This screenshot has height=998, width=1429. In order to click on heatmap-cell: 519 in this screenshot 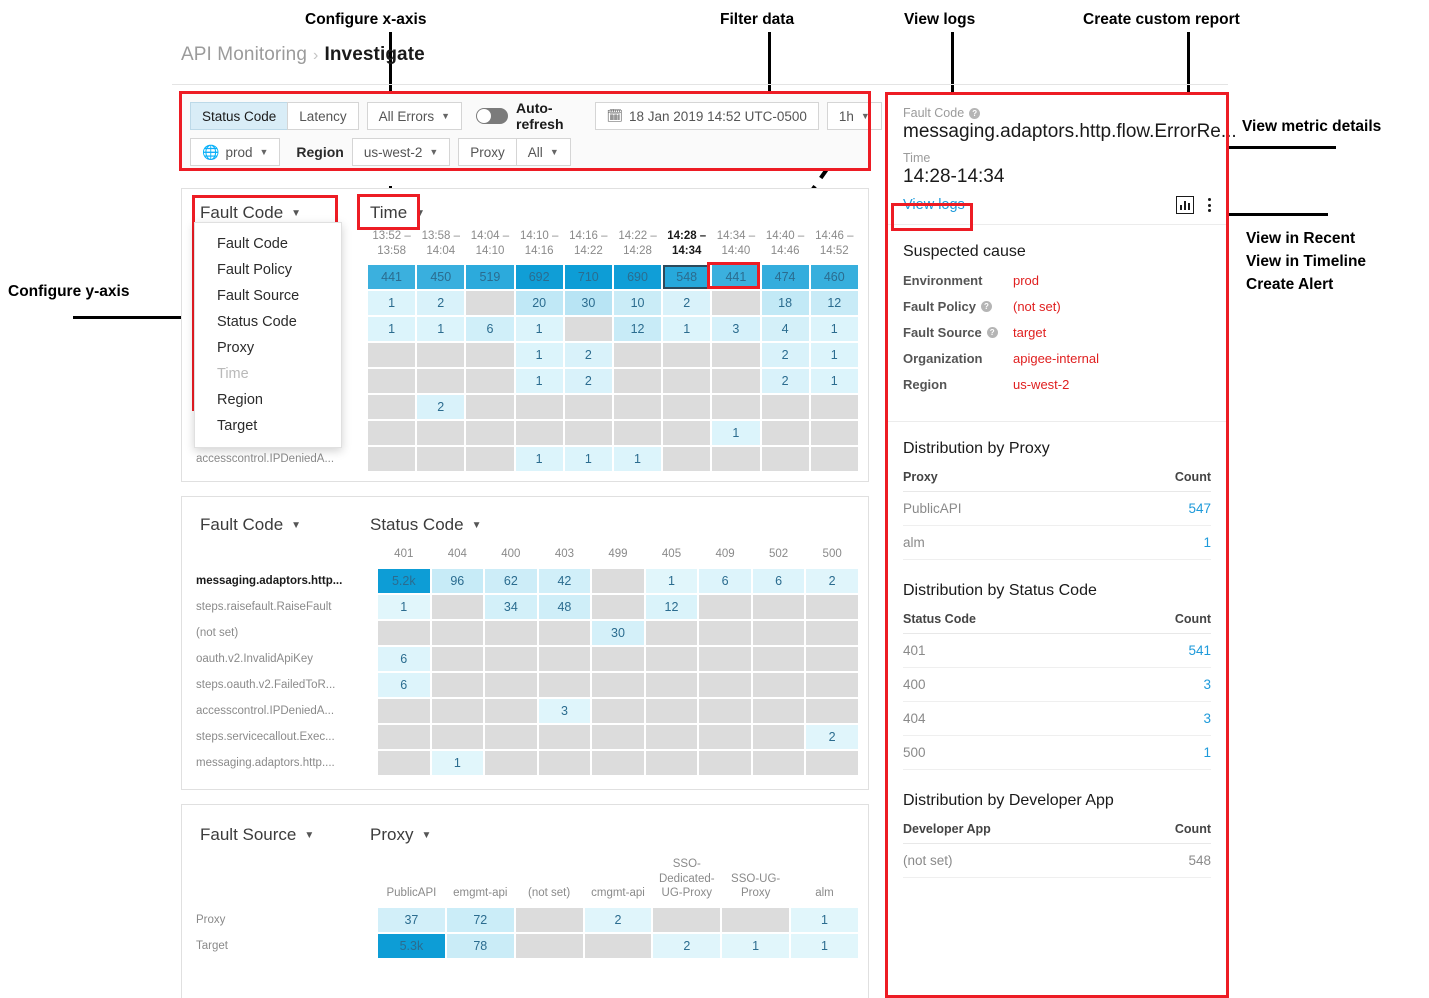, I will do `click(490, 277)`.